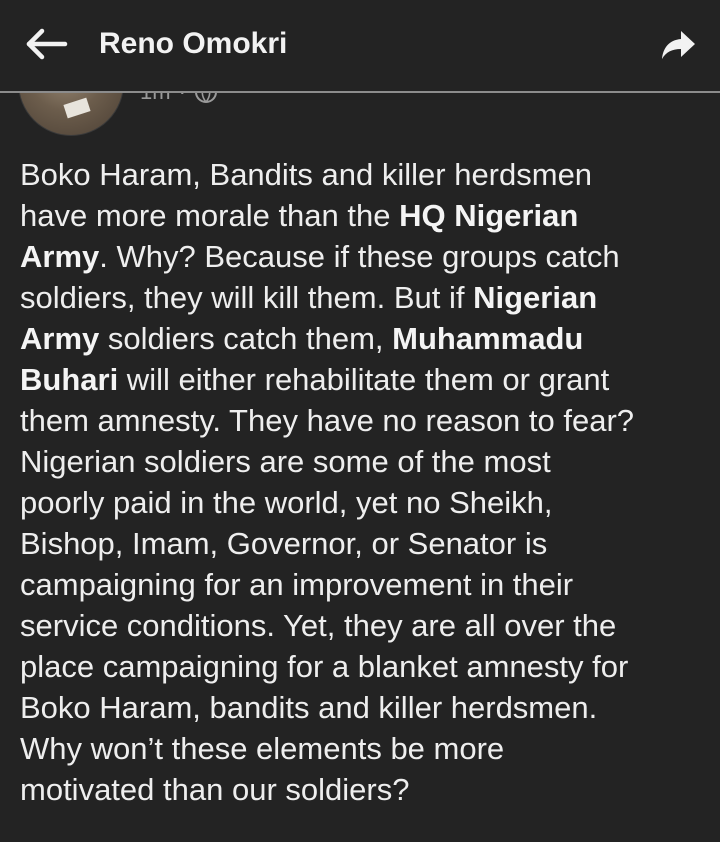 This screenshot has height=842, width=720. I want to click on arrow-left-icon, so click(47, 44).